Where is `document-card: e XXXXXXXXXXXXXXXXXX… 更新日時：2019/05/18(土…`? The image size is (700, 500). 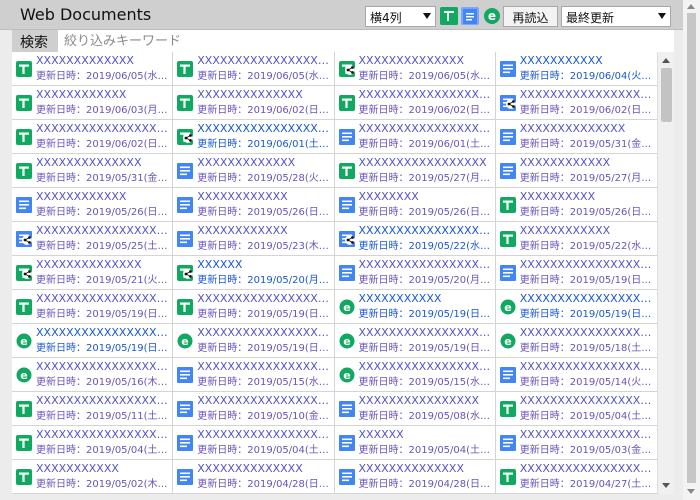 document-card: e XXXXXXXXXXXXXXXXXX… 更新日時：2019/05/18(土… is located at coordinates (576, 341).